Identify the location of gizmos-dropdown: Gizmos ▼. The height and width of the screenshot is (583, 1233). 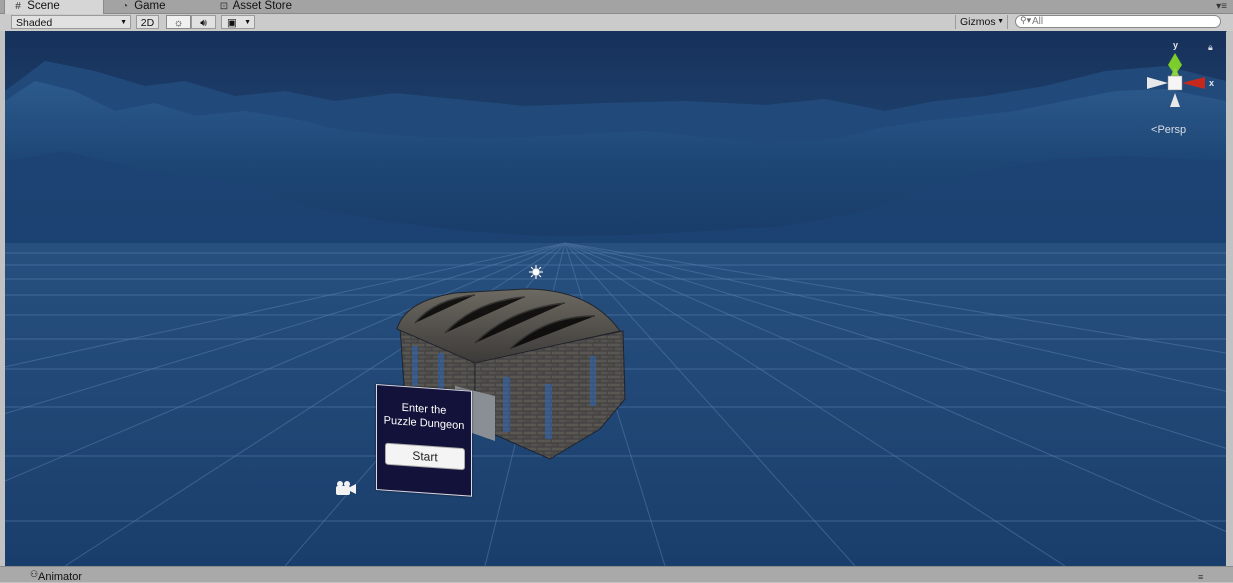
(981, 22).